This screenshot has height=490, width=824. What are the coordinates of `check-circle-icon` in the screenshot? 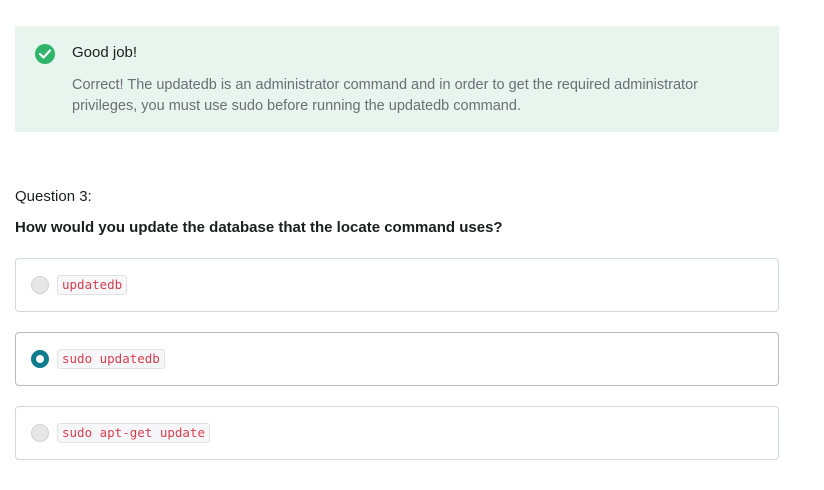 It's located at (45, 54).